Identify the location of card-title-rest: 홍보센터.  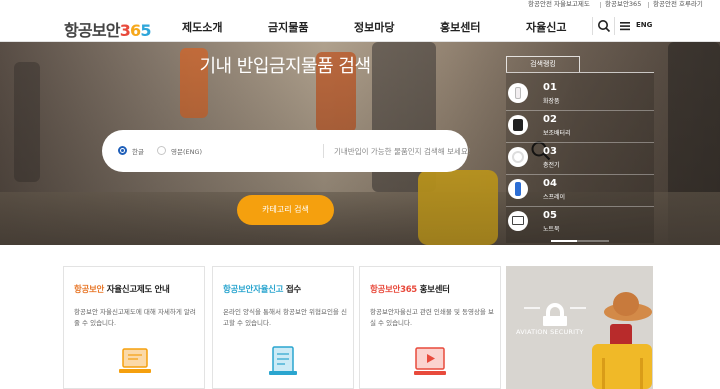
(433, 290).